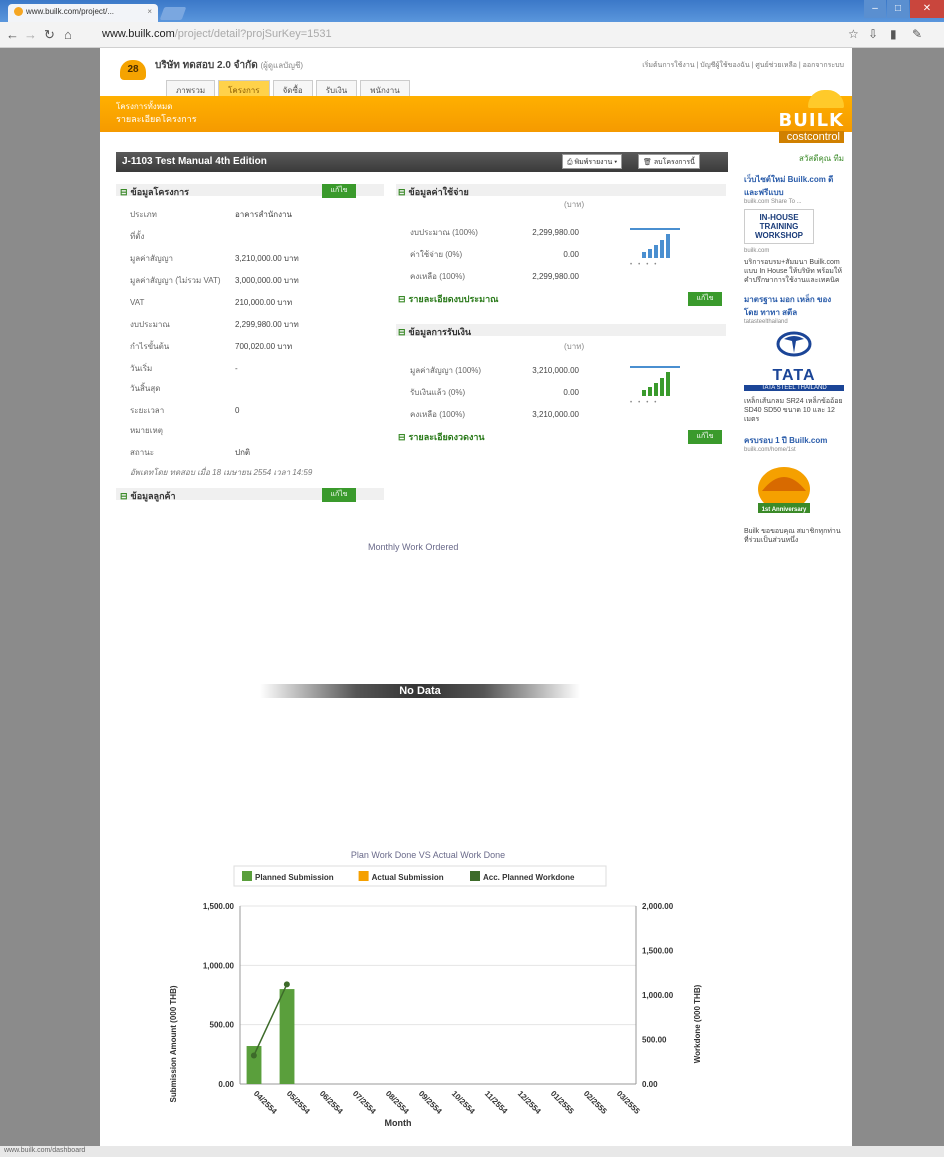 The image size is (944, 1157). I want to click on page-margin-left, so click(50, 598).